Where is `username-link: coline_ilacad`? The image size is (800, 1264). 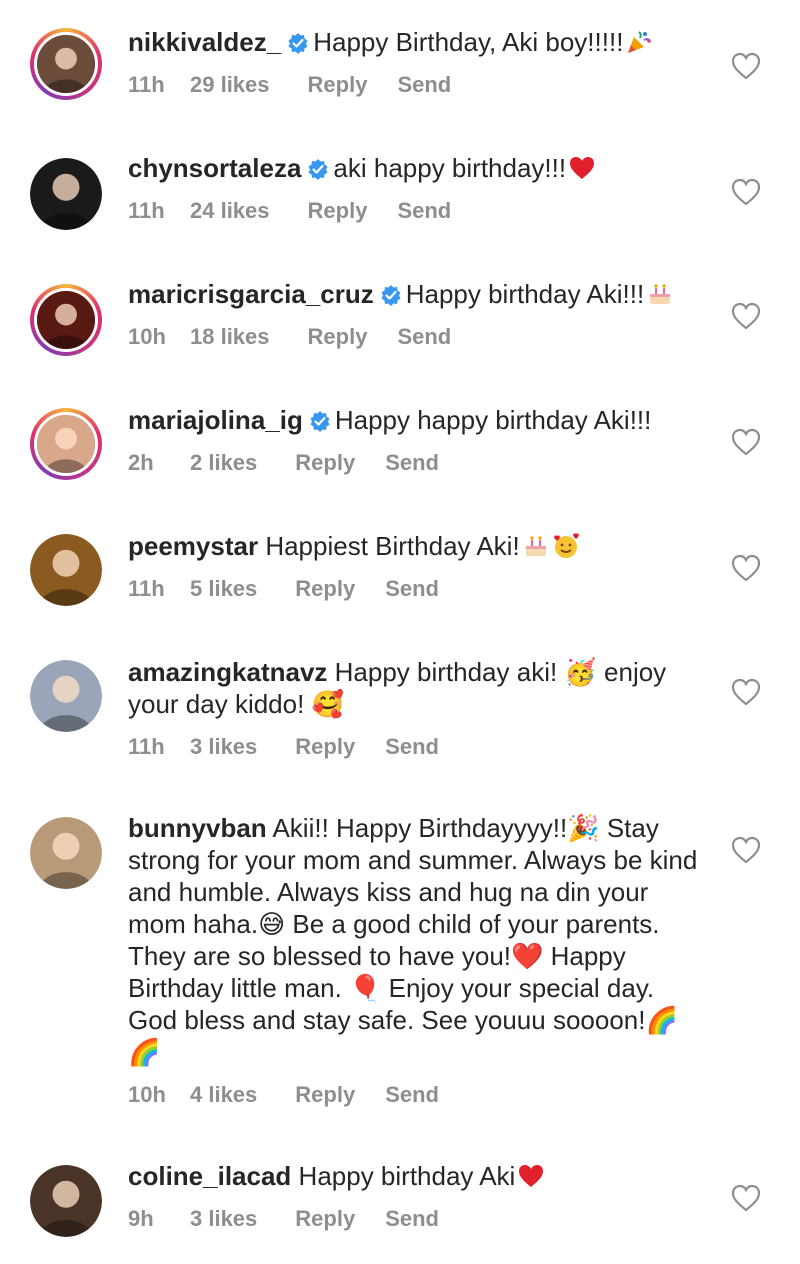
username-link: coline_ilacad is located at coordinates (209, 1176).